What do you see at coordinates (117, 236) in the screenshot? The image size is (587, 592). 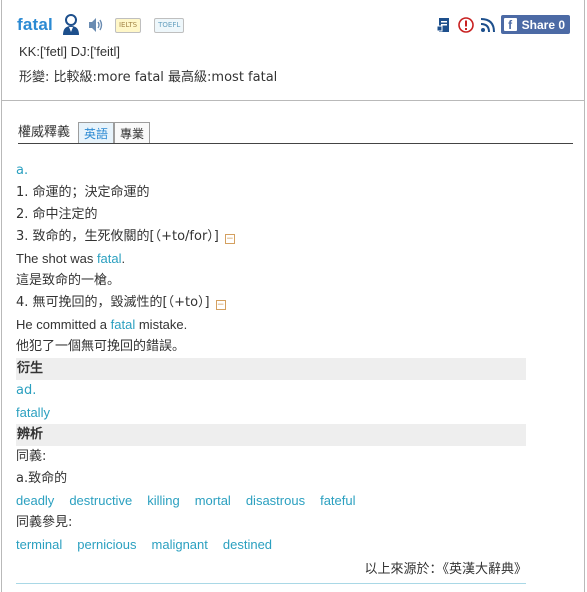 I see `definition-3-text: 3. 致命的，生死攸關的[（+to/for）]` at bounding box center [117, 236].